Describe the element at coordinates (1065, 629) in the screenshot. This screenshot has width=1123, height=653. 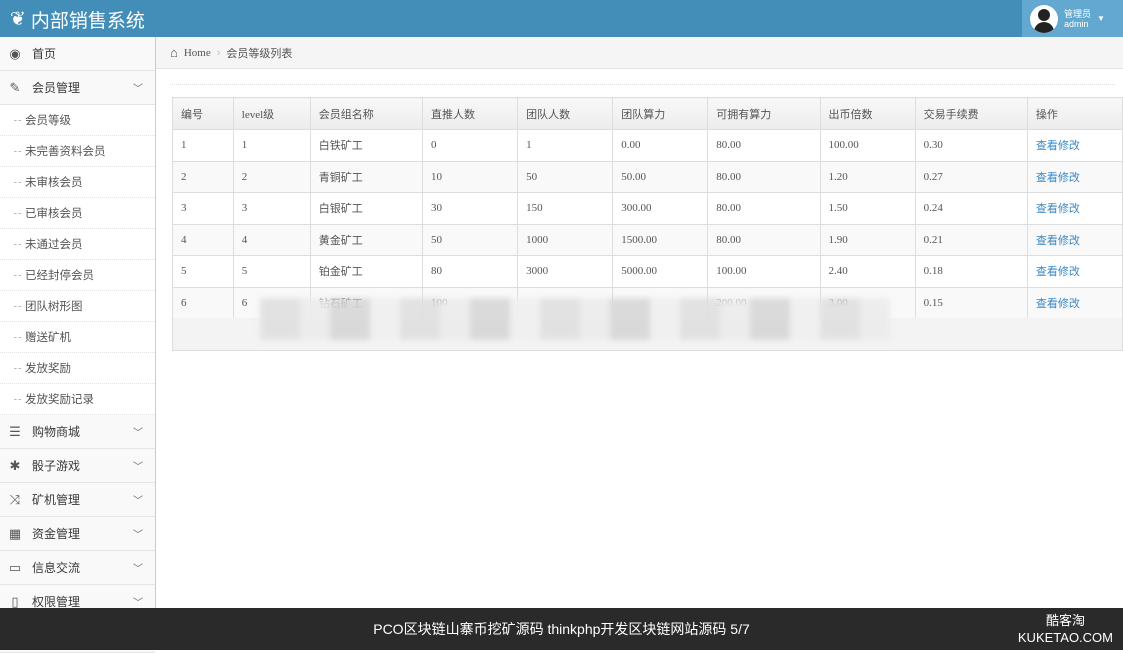
I see `watermark: 酷客淘 KUKETAO.COM` at that location.